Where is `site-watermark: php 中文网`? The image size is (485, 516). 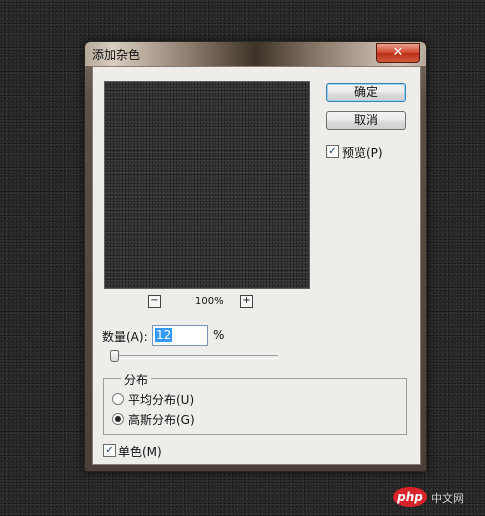
site-watermark: php 中文网 is located at coordinates (439, 500).